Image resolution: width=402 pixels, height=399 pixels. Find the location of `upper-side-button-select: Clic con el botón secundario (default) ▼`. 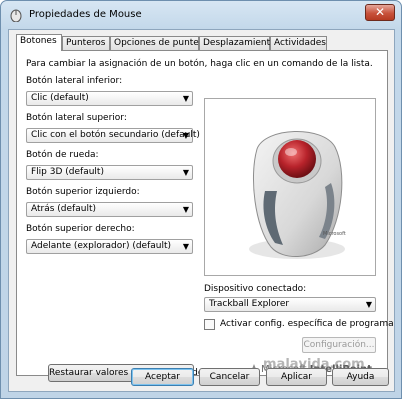

upper-side-button-select: Clic con el botón secundario (default) ▼ is located at coordinates (113, 135).